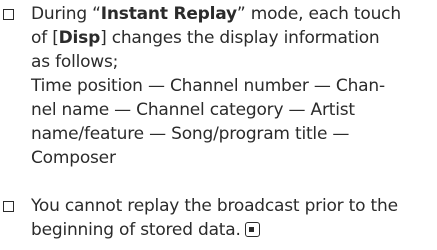 The image size is (437, 250). What do you see at coordinates (240, 38) in the screenshot?
I see `text-run: ] changes the display information` at bounding box center [240, 38].